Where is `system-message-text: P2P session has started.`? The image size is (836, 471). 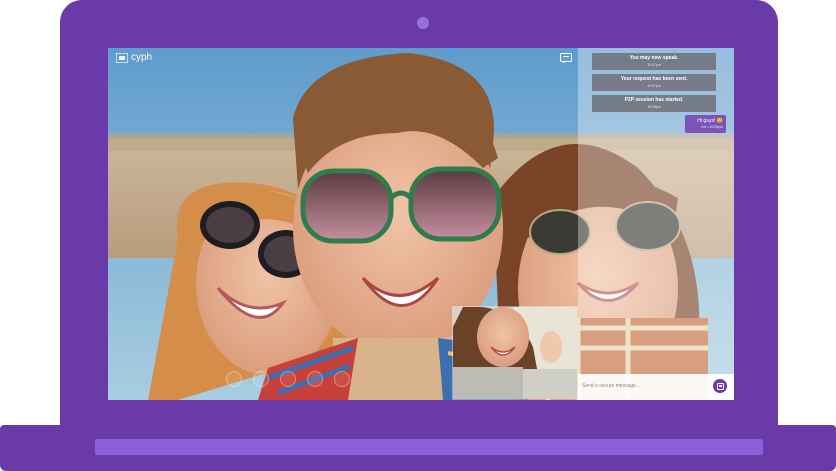 system-message-text: P2P session has started. is located at coordinates (654, 100).